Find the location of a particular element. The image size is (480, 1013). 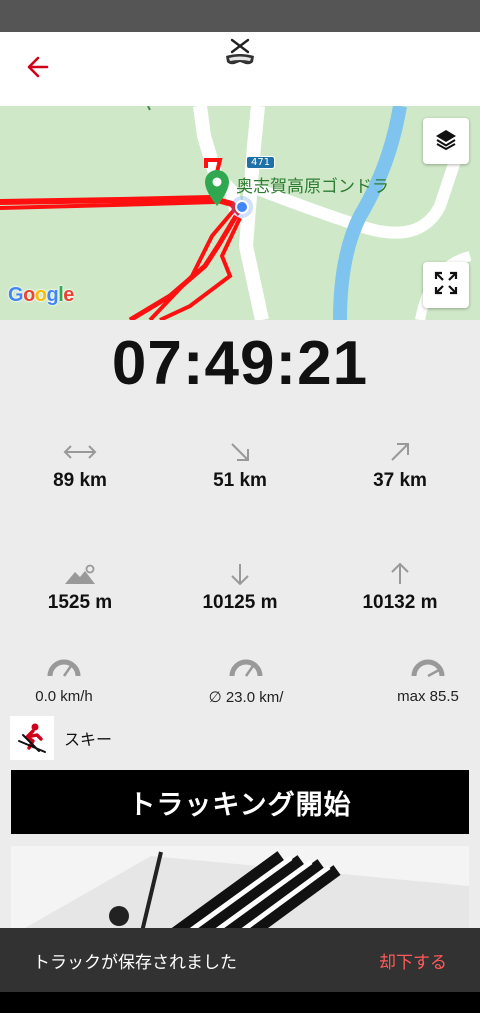

road-number-badge: 471 is located at coordinates (261, 162).